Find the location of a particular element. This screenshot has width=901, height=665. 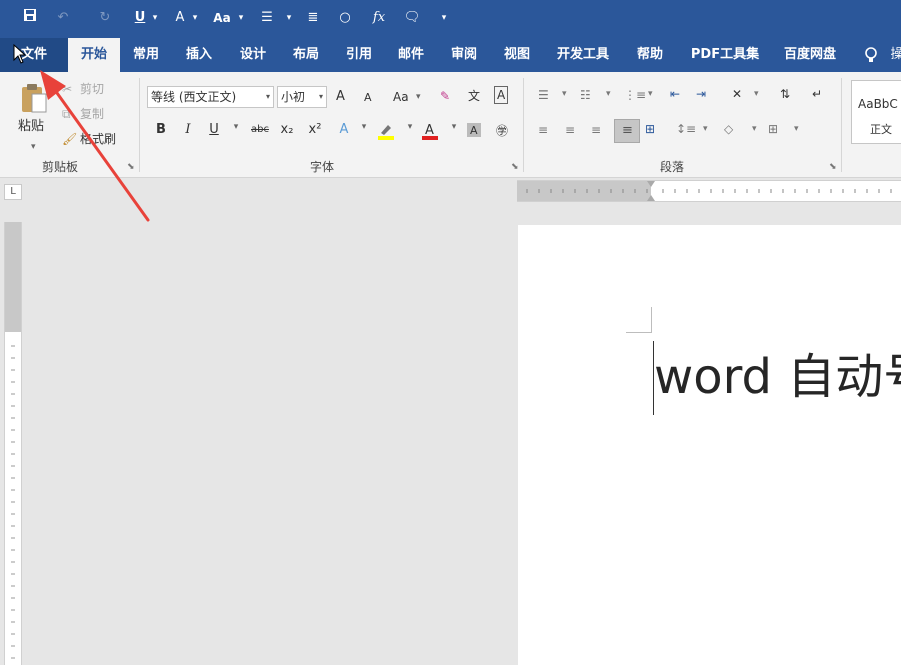

tab-mailings: 邮件 is located at coordinates (411, 55).